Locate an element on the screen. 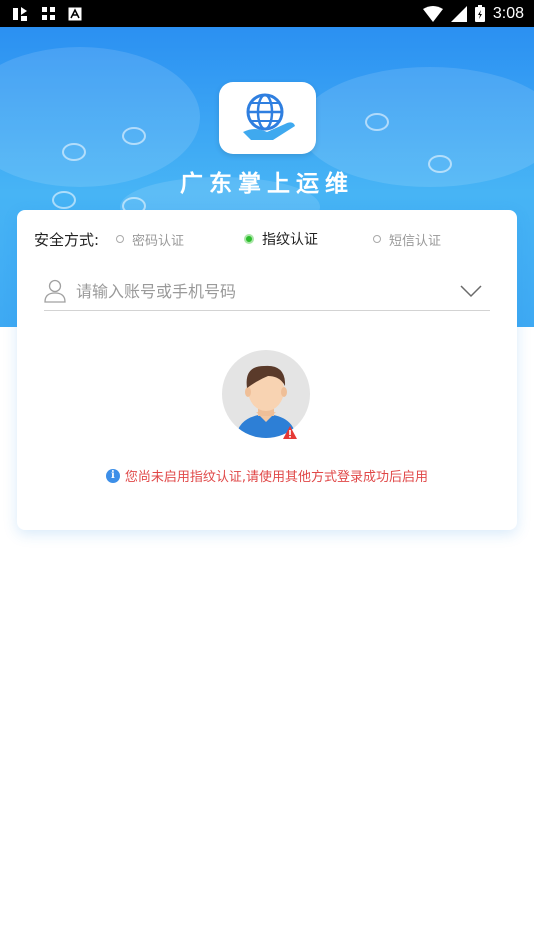 This screenshot has width=534, height=950. auth-option-label: 短信认证 is located at coordinates (415, 241).